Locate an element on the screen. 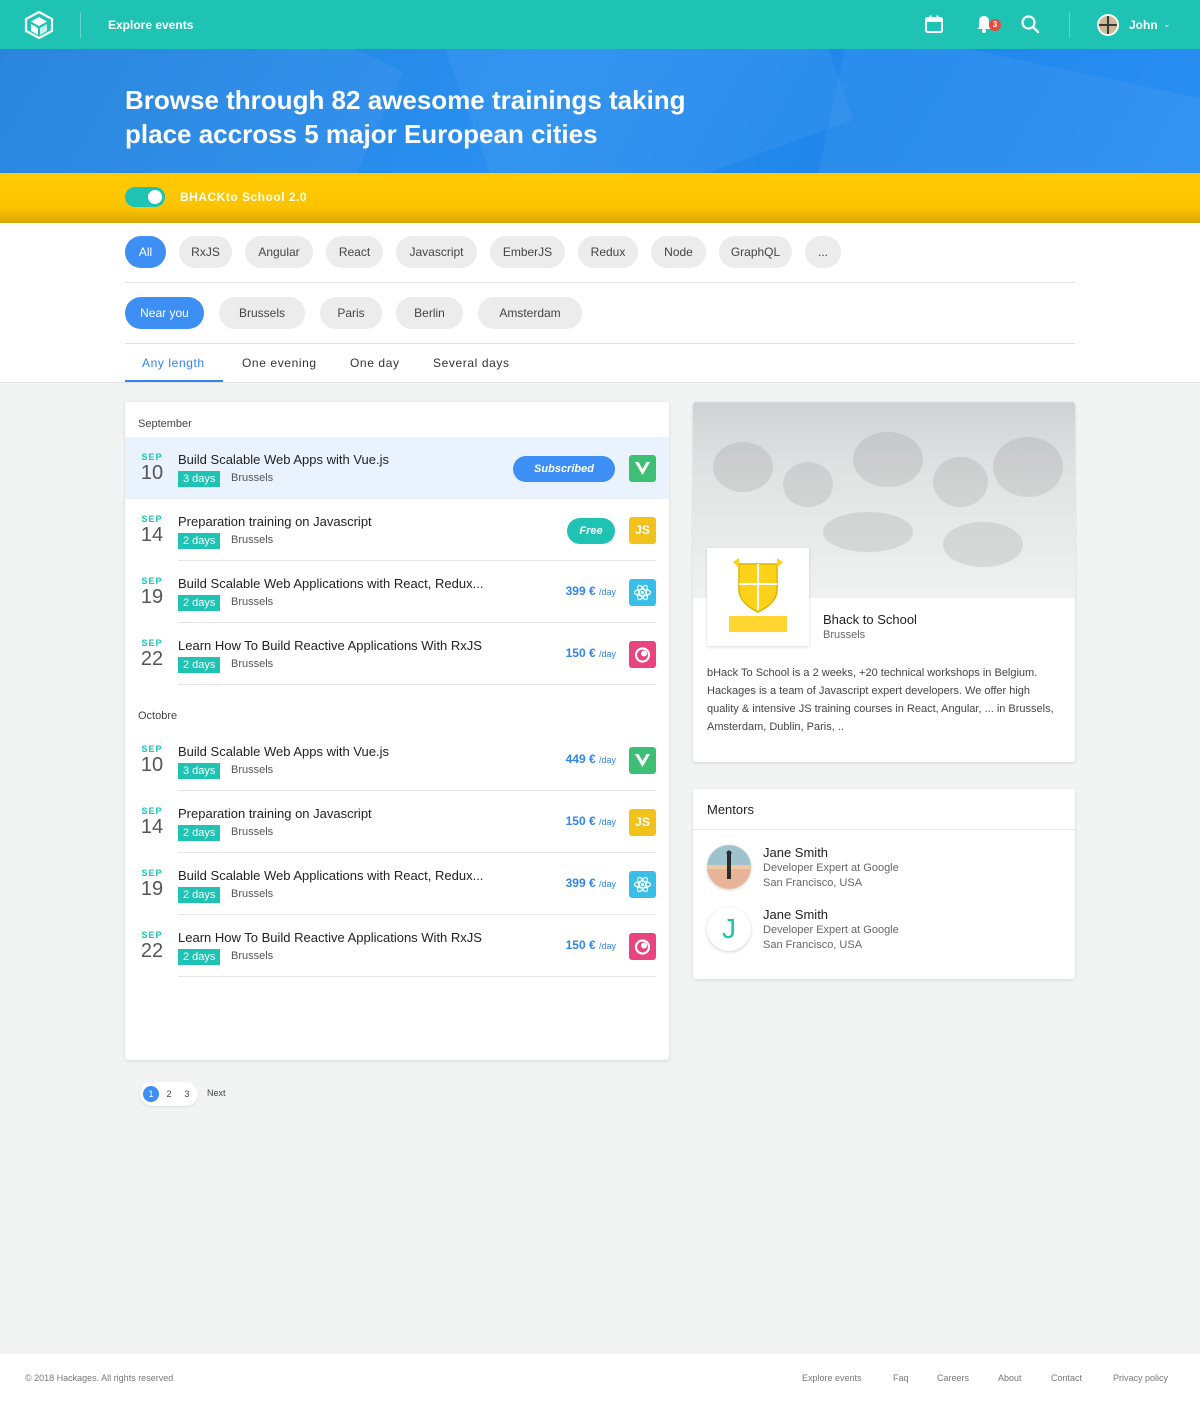 The height and width of the screenshot is (1404, 1200). nav-explore-events: Explore events is located at coordinates (150, 25).